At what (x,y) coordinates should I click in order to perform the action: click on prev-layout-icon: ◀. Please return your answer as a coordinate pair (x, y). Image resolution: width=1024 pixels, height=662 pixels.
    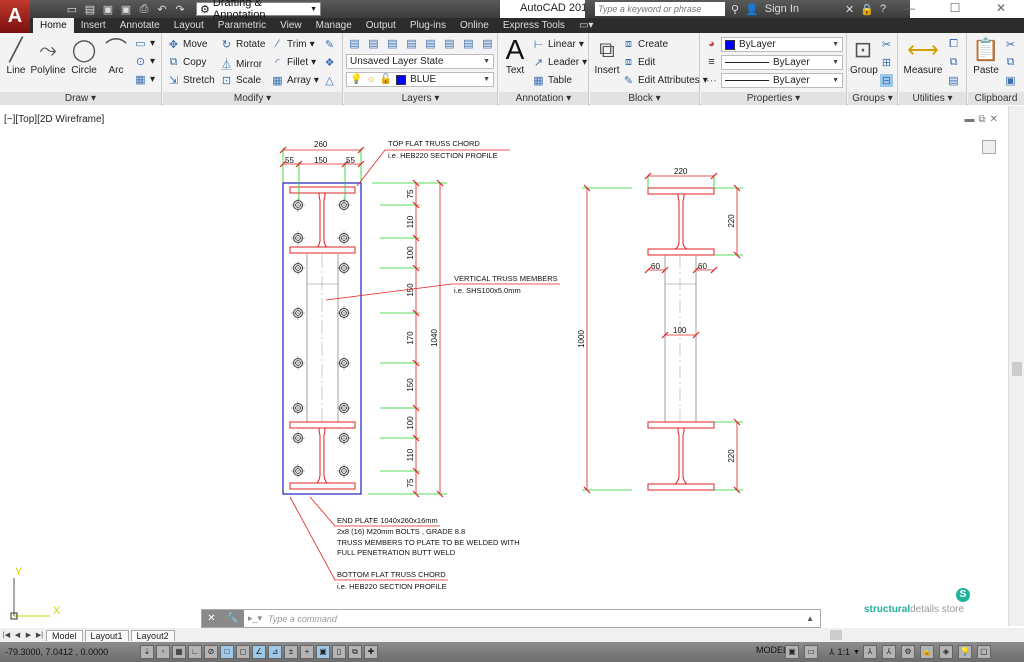
    Looking at the image, I should click on (17, 635).